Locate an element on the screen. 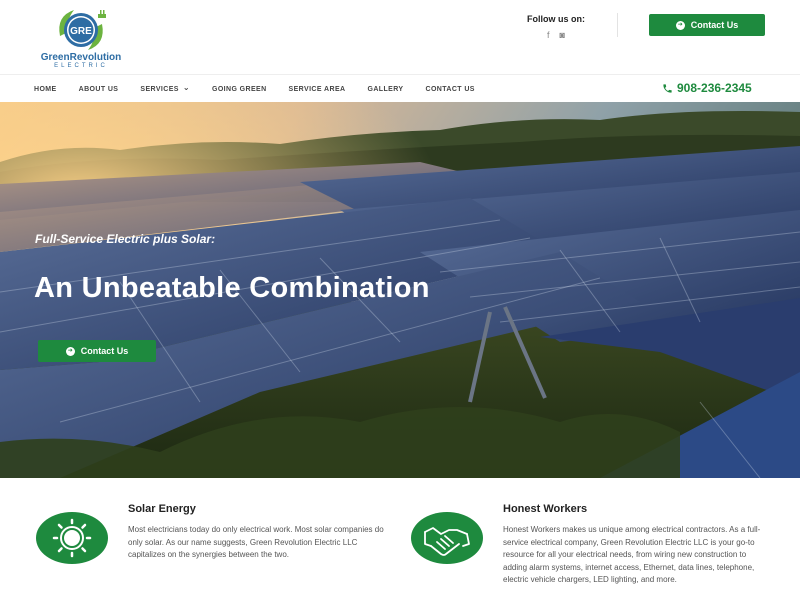 Image resolution: width=800 pixels, height=600 pixels. header-contact-button: ➜ Contact Us is located at coordinates (707, 25).